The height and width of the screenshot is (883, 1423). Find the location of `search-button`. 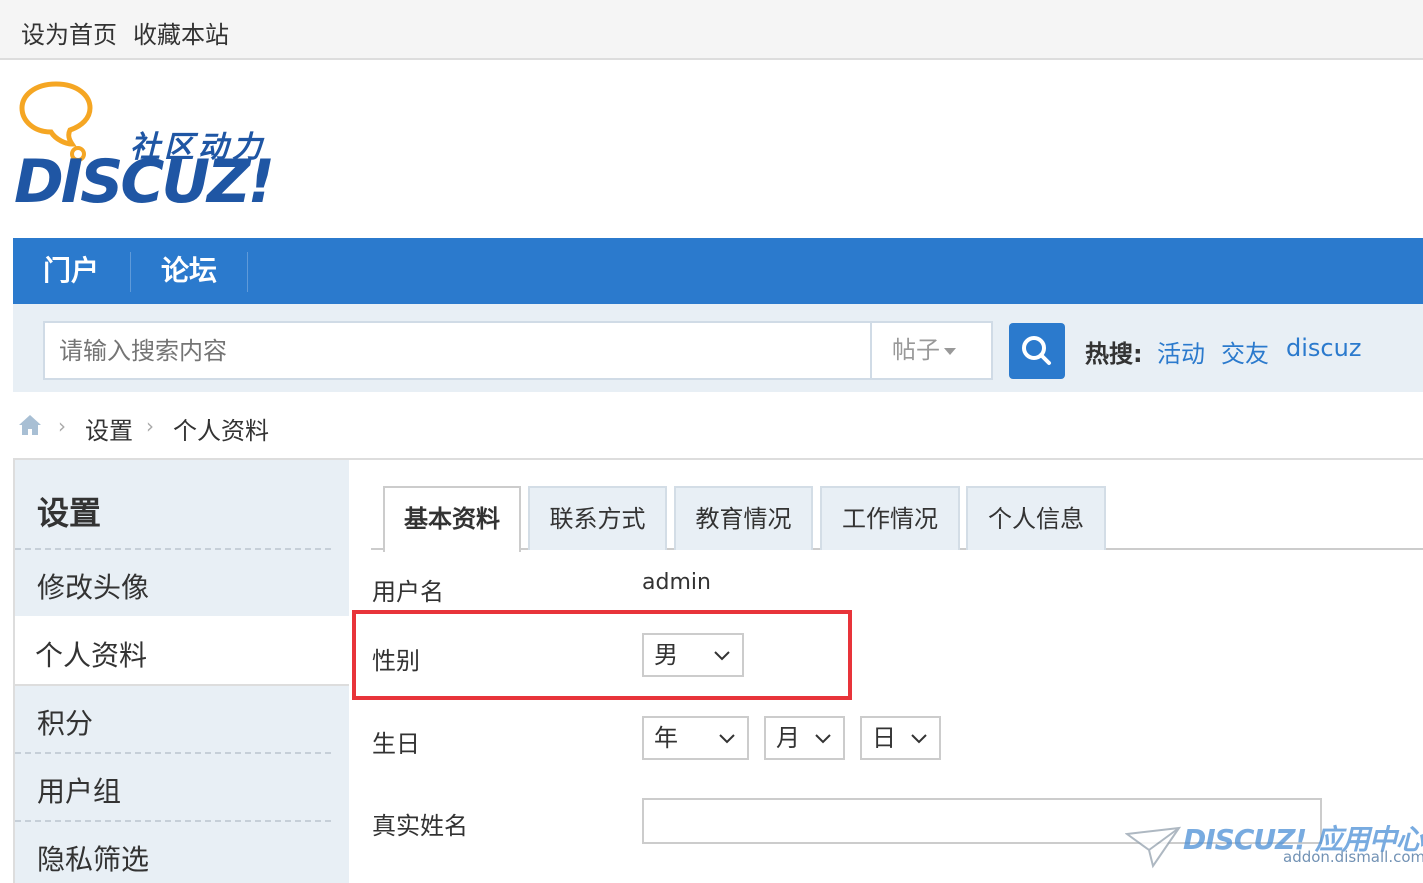

search-button is located at coordinates (1037, 351).